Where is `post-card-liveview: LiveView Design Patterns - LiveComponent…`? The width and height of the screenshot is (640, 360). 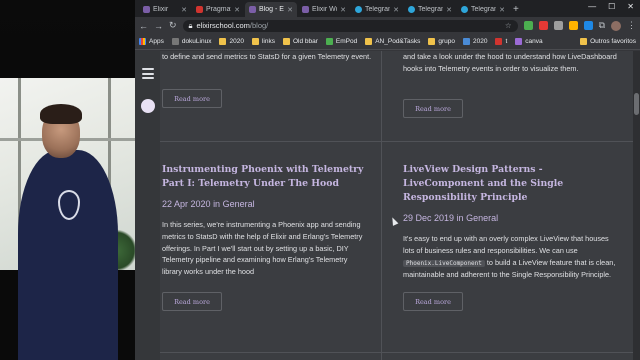 post-card-liveview: LiveView Design Patterns - LiveComponent… is located at coordinates (510, 222).